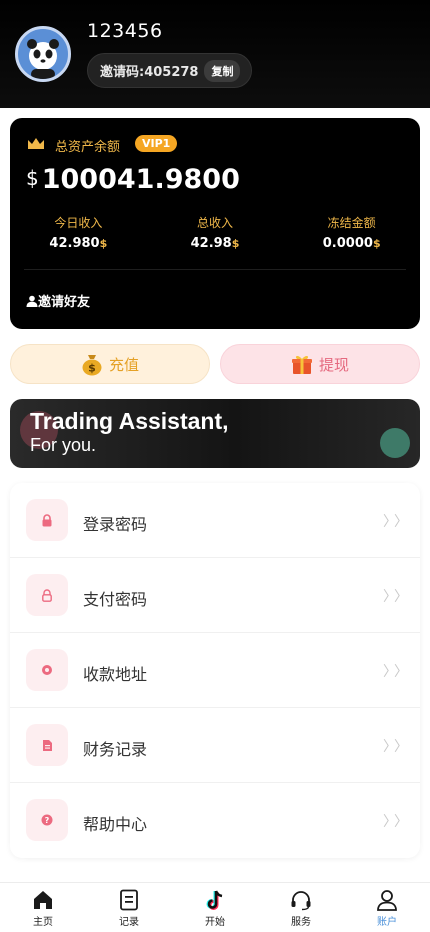 The width and height of the screenshot is (430, 932). I want to click on balance-amount-row: $100041.9800, so click(133, 179).